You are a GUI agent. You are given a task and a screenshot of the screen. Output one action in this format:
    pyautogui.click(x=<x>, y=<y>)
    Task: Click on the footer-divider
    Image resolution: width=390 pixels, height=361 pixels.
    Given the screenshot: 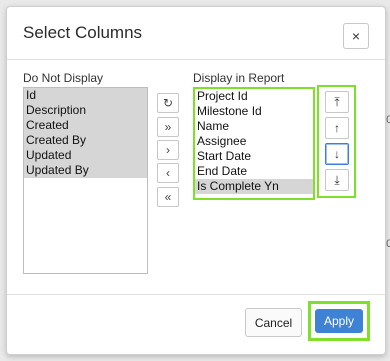 What is the action you would take?
    pyautogui.click(x=196, y=294)
    